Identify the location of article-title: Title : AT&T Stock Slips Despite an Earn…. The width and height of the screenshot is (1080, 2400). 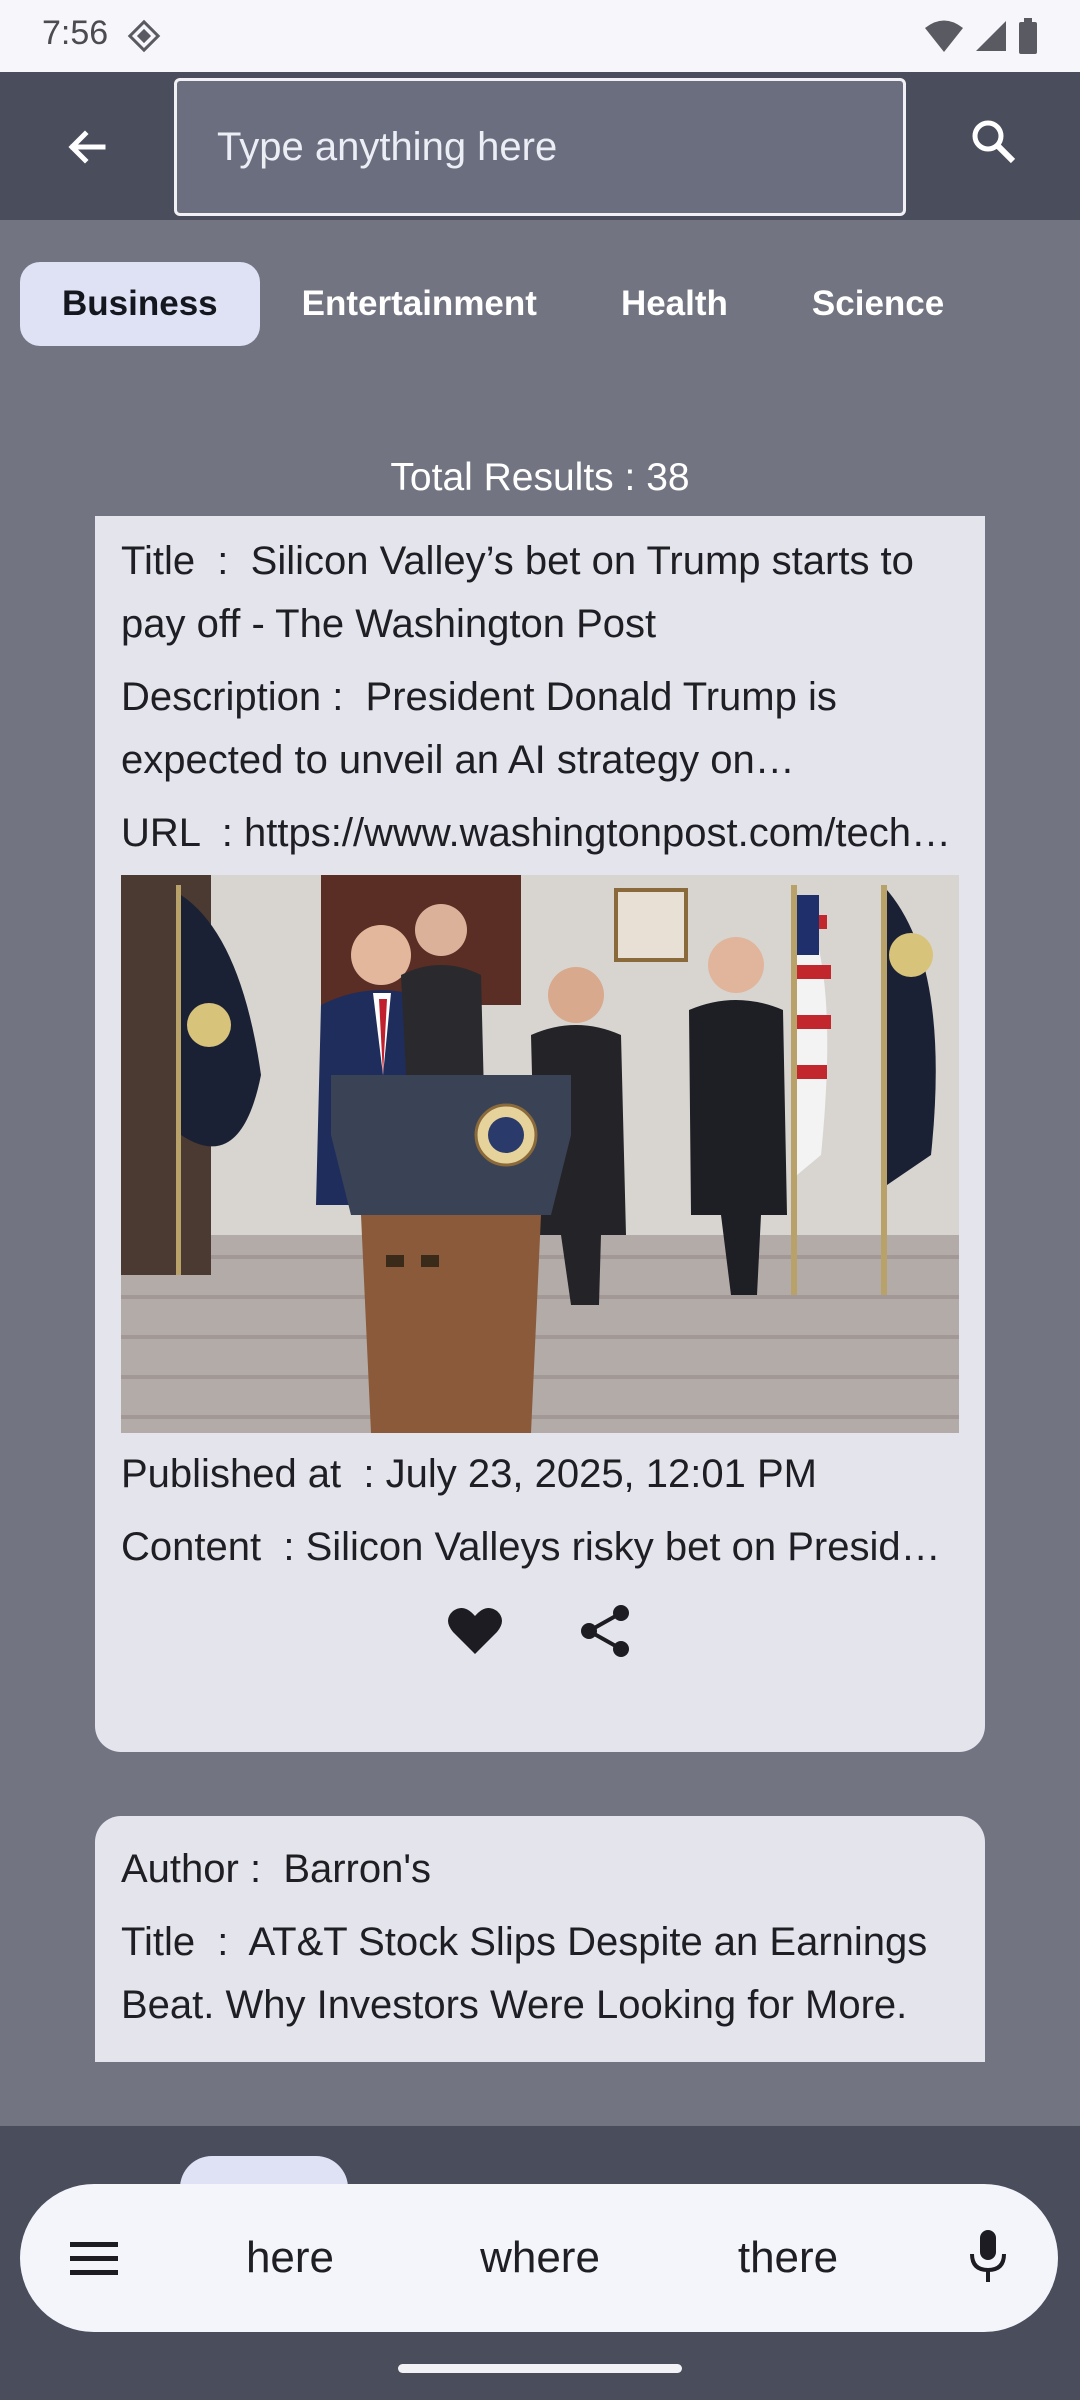
(524, 1973).